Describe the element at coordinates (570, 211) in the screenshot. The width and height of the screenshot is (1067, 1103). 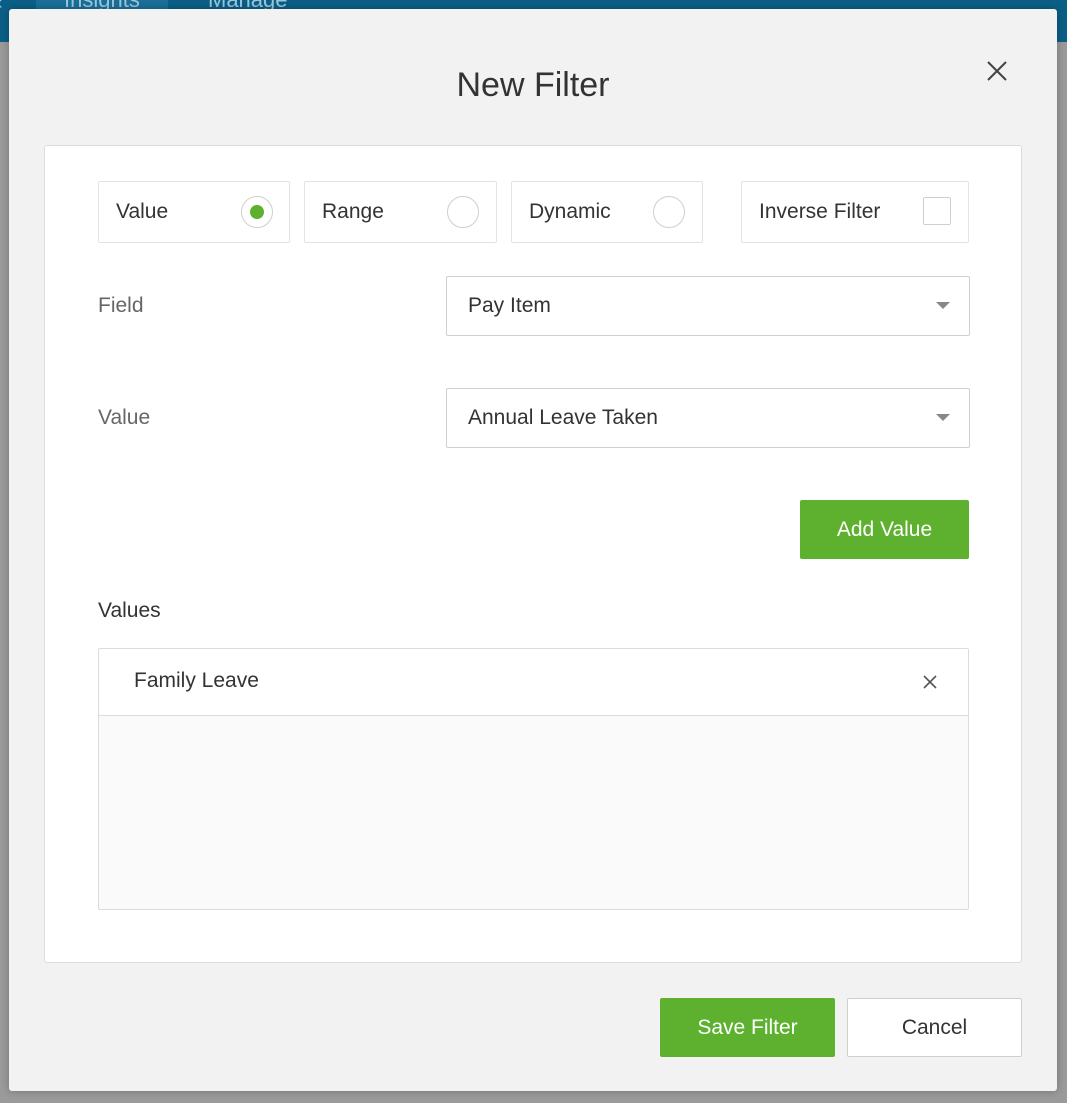
I see `filter-type-dynamic-label: Dynamic` at that location.